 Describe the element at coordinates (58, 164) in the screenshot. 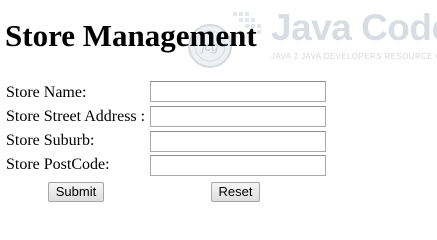

I see `store-postcode-label: Store PostCode:` at that location.